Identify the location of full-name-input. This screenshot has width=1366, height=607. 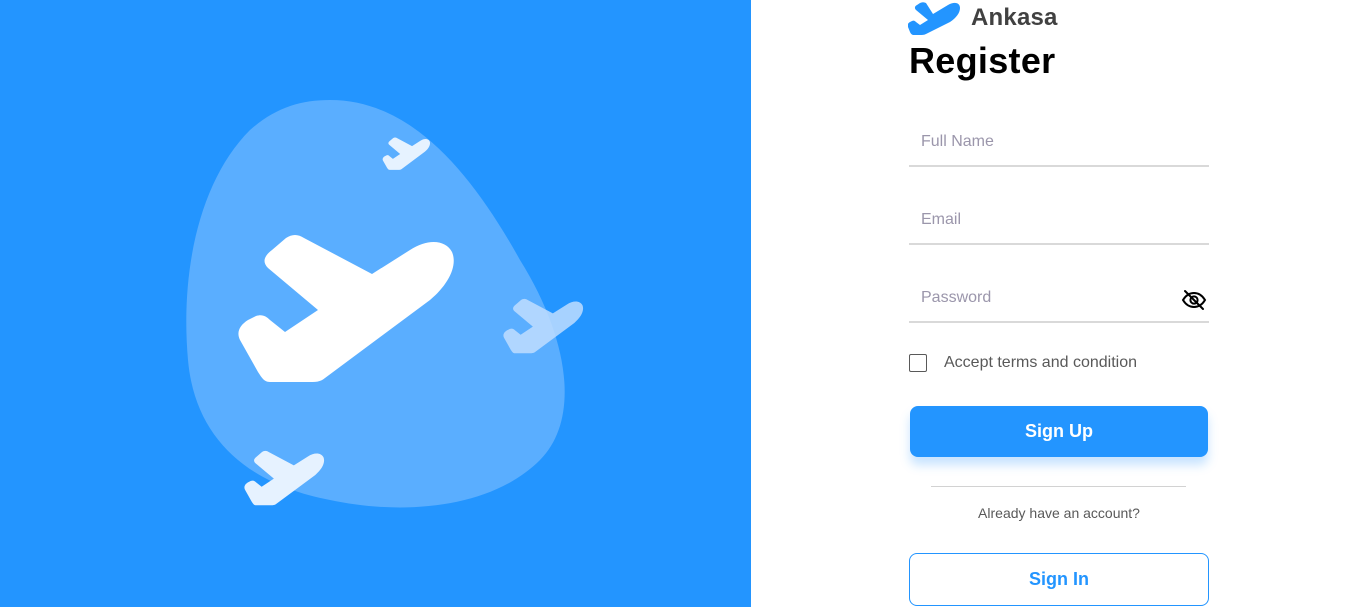
(1045, 142).